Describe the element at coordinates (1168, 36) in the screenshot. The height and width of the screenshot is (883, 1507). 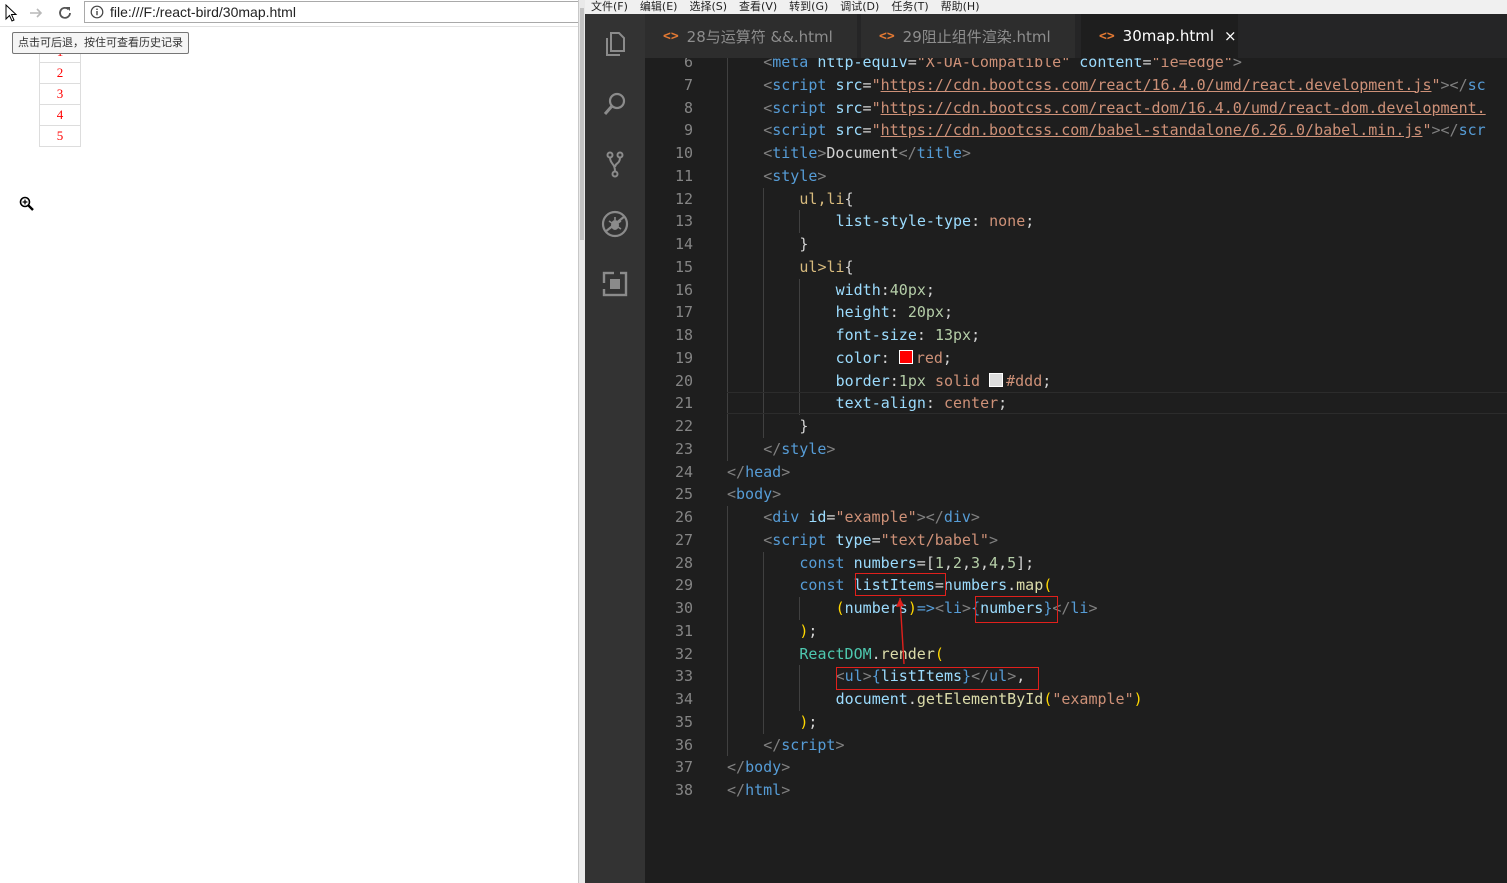
I see `tab-label: 30map.html` at that location.